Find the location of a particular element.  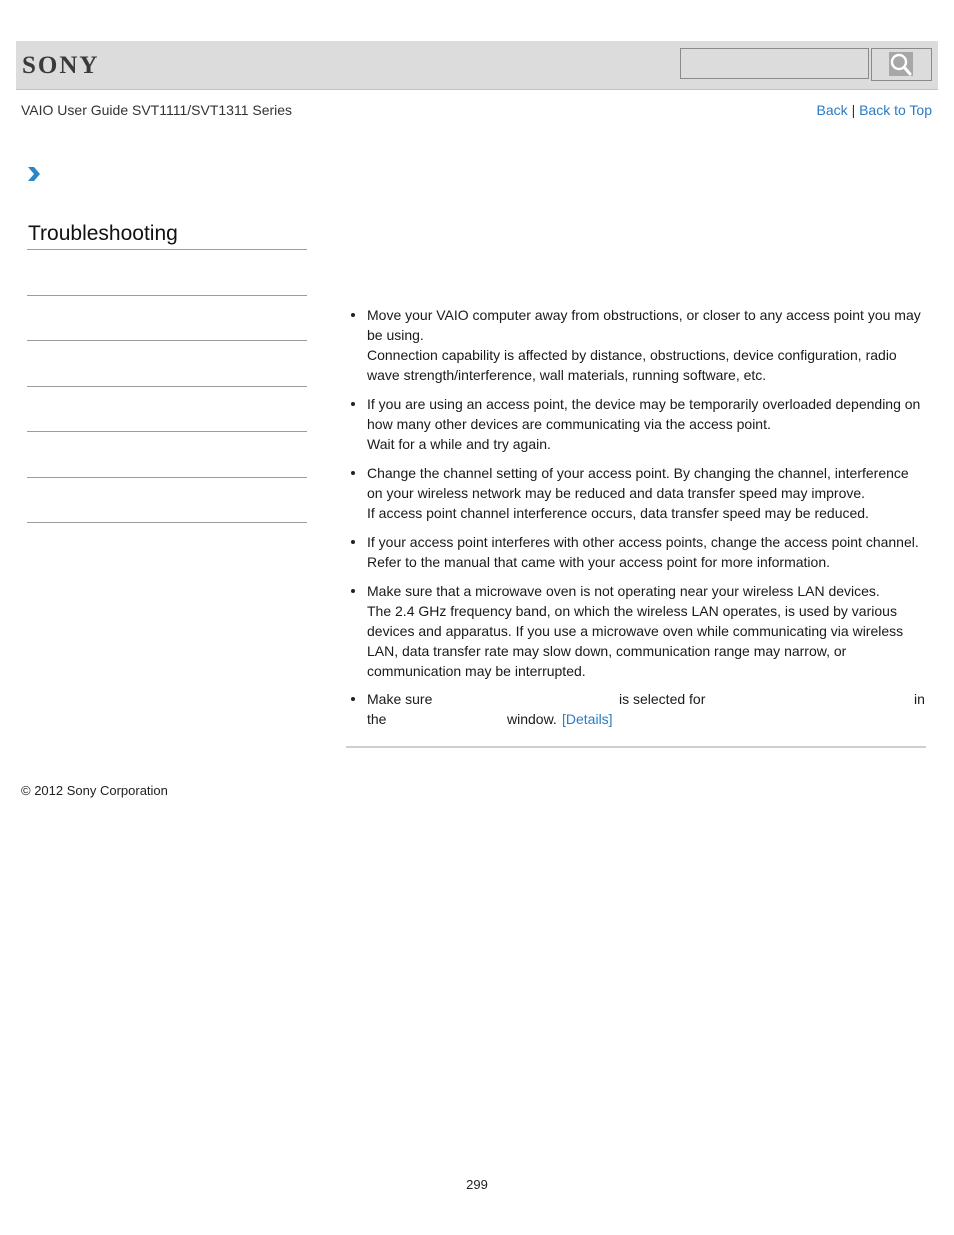

content-divider is located at coordinates (636, 747).